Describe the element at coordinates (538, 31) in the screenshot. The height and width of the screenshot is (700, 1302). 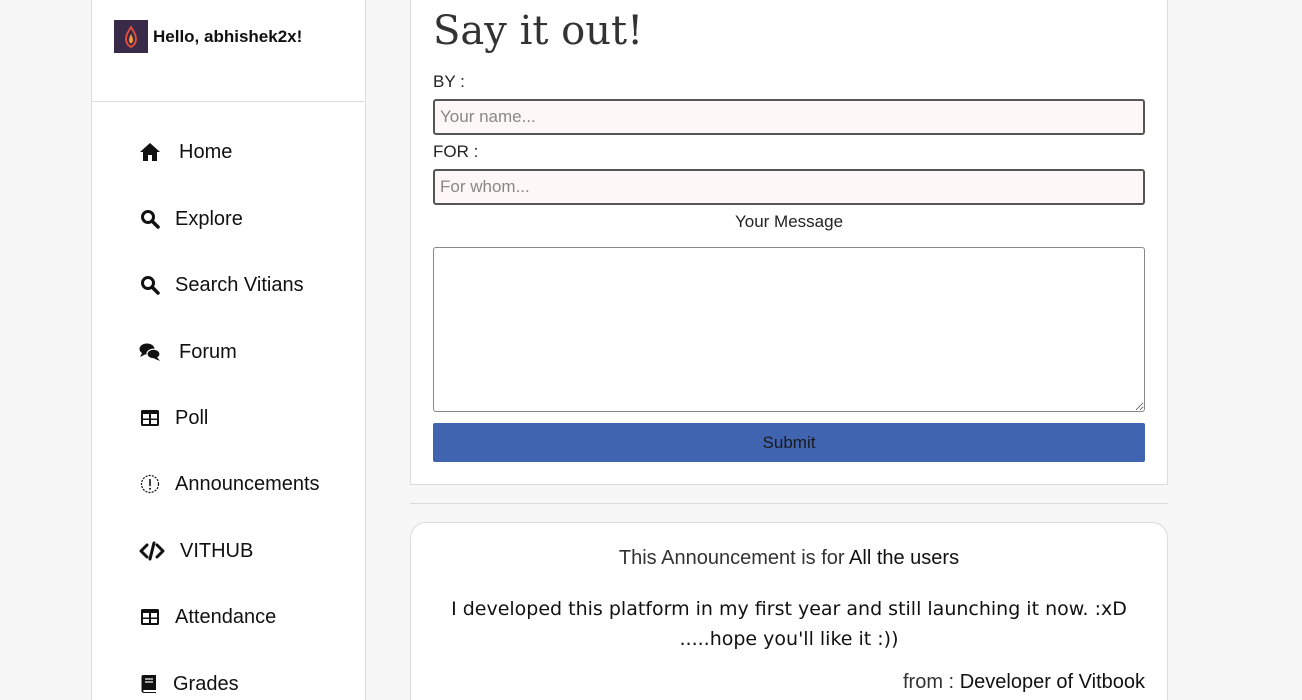
I see `page-title: Say it out!` at that location.